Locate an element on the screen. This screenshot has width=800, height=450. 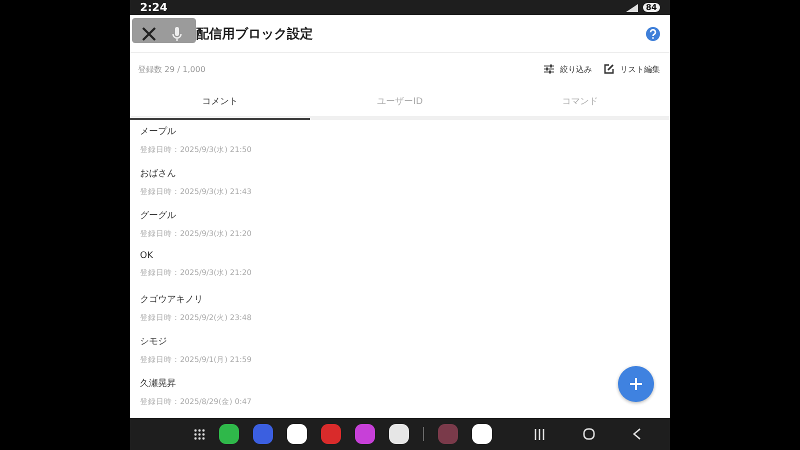
recents-icon is located at coordinates (539, 434).